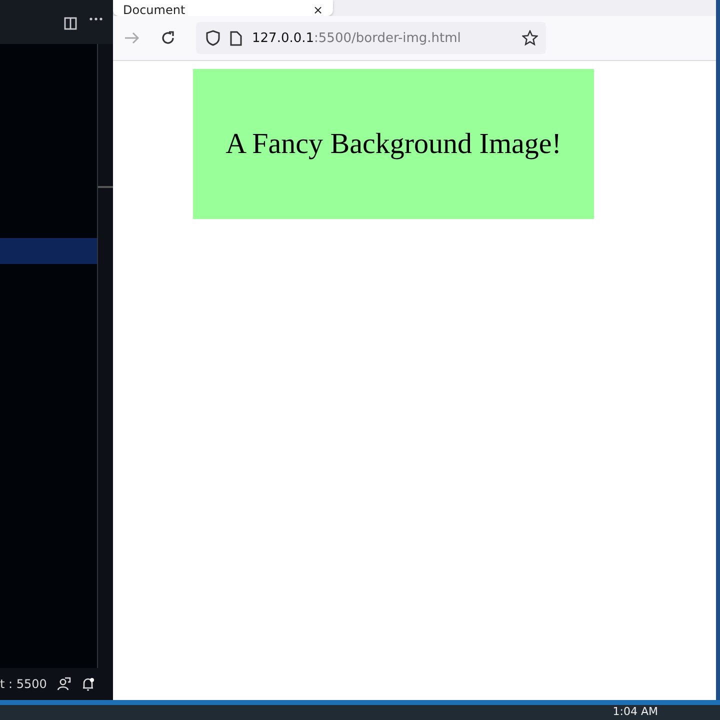  I want to click on page-icon, so click(236, 38).